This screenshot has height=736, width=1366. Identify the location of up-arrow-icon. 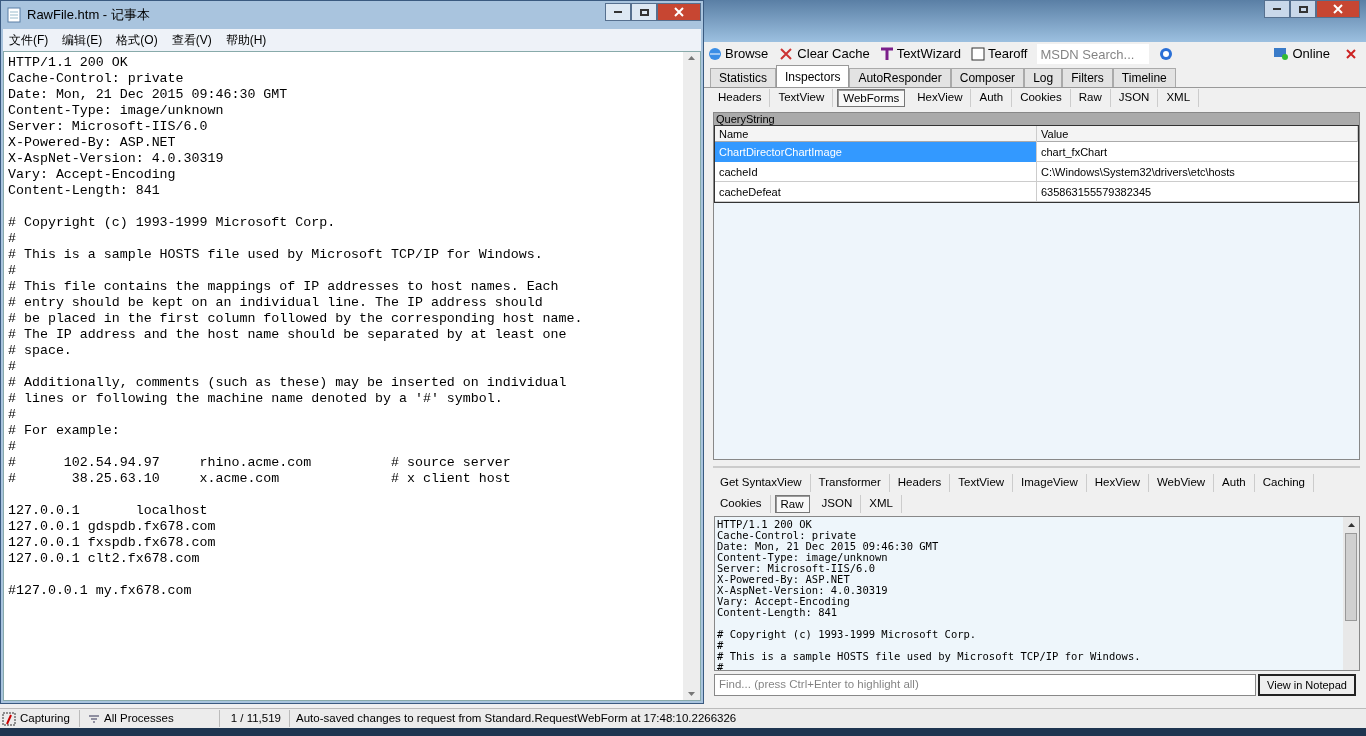
(1351, 525).